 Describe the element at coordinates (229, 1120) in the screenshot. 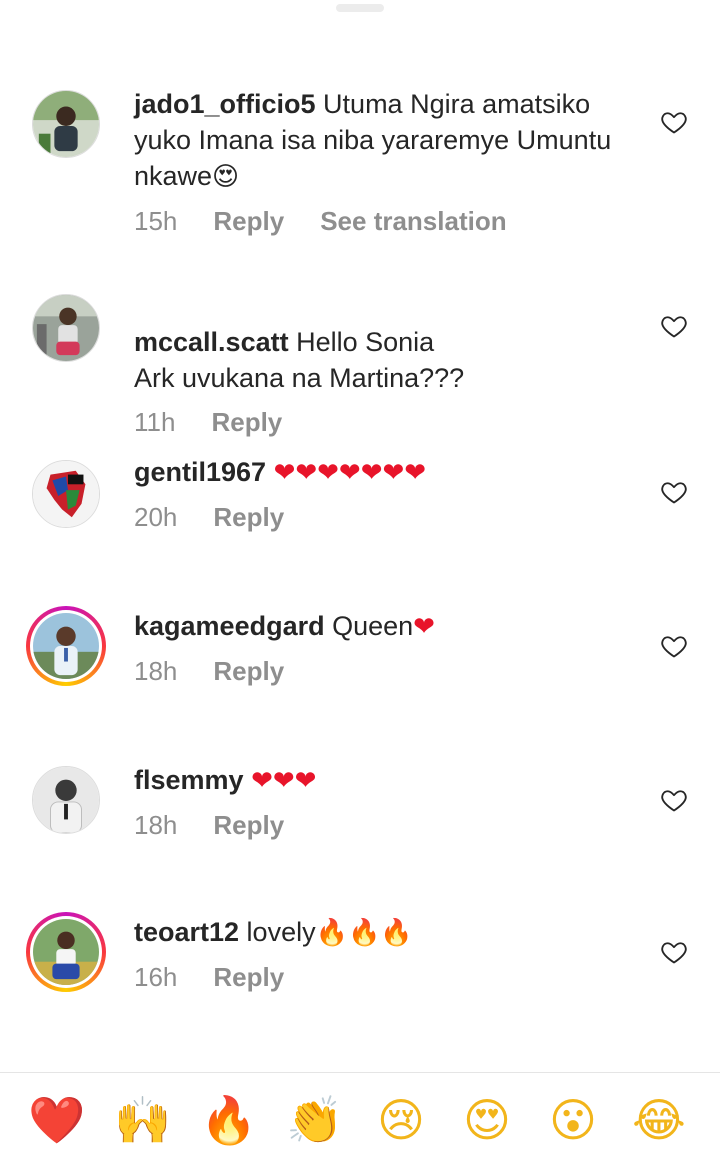

I see `reaction-fire: 🔥` at that location.